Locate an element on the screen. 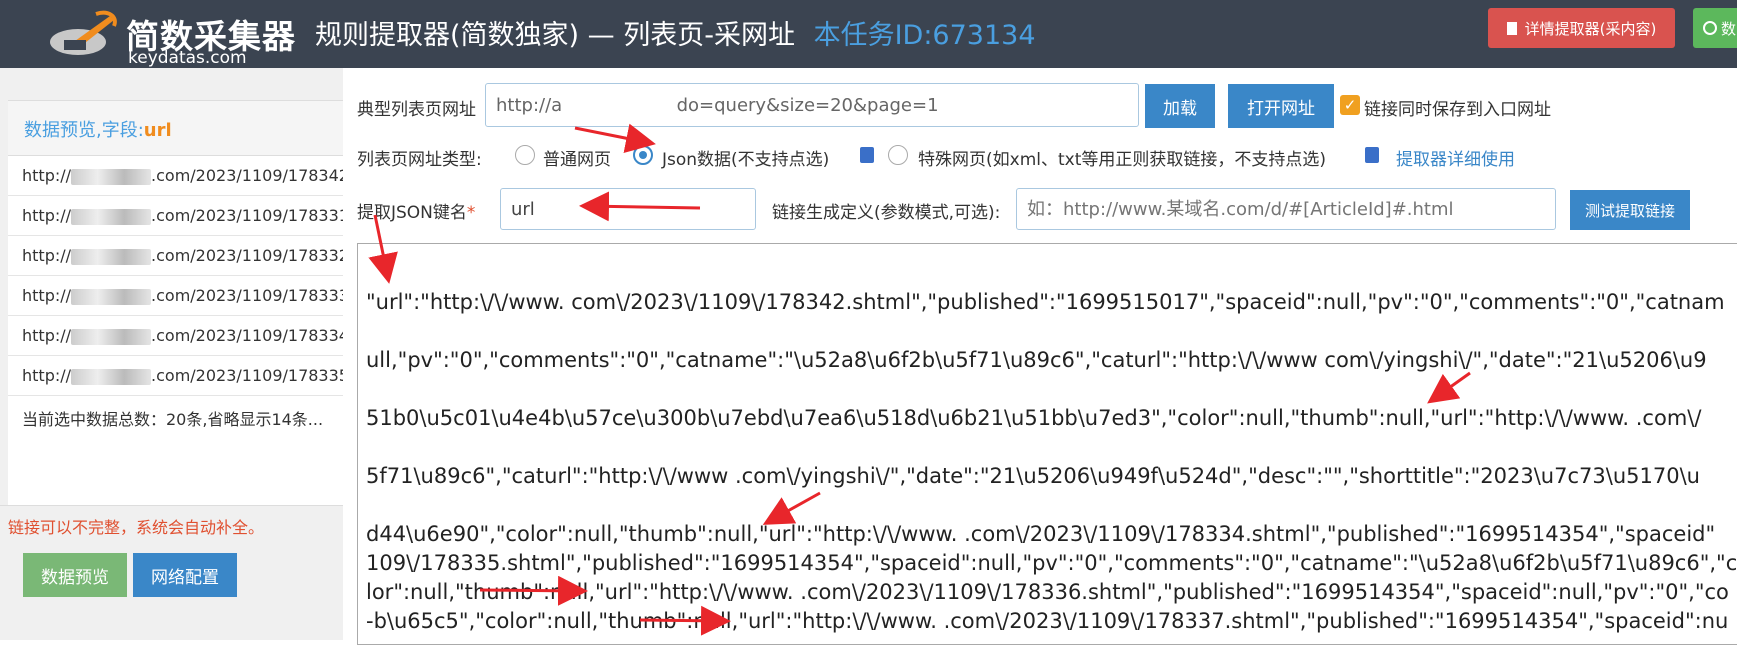 This screenshot has width=1737, height=645. arrow-to-json-radio is located at coordinates (615, 138).